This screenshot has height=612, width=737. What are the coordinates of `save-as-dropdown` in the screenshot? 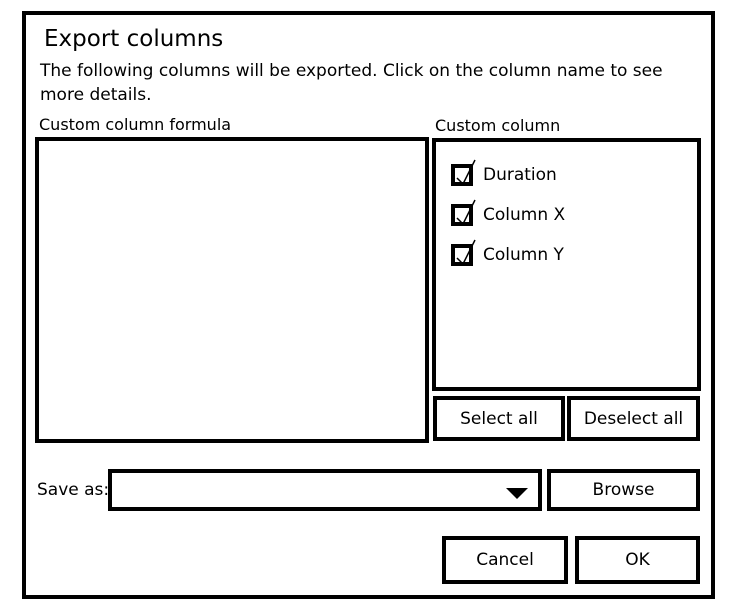 It's located at (325, 490).